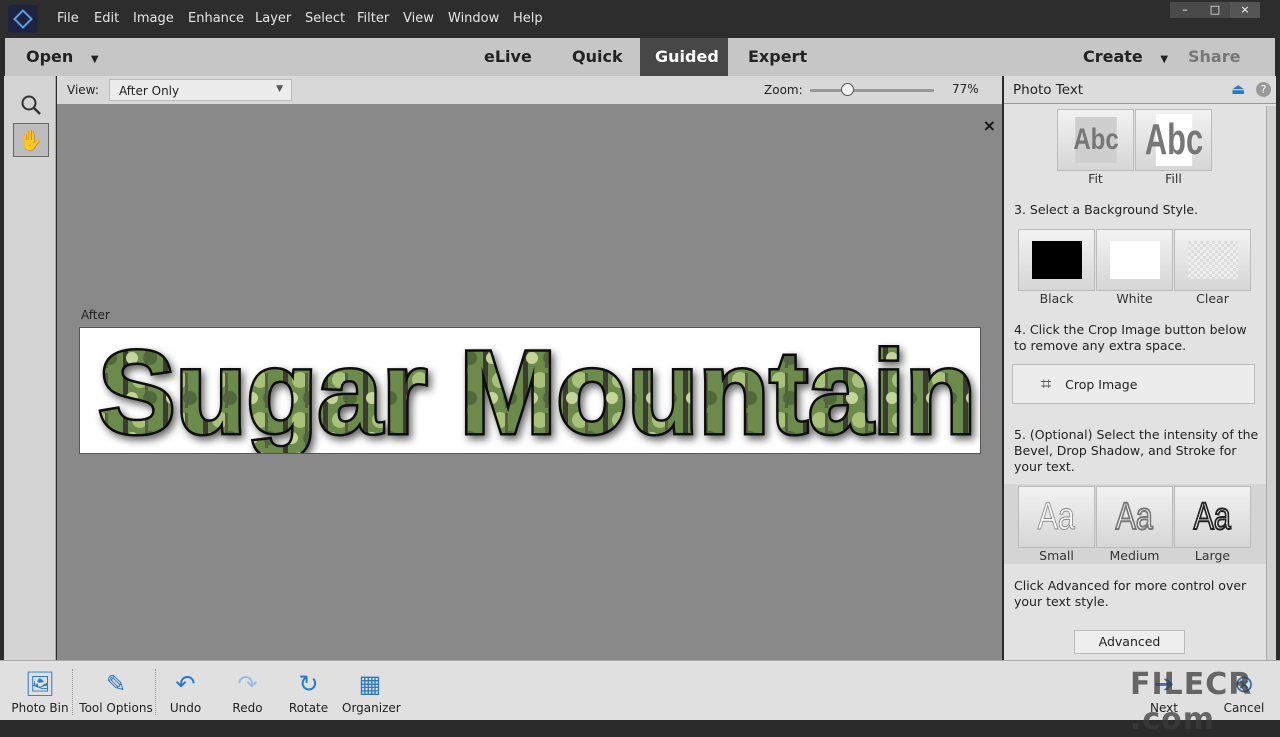 The image size is (1280, 737). I want to click on undo-label: Undo, so click(185, 708).